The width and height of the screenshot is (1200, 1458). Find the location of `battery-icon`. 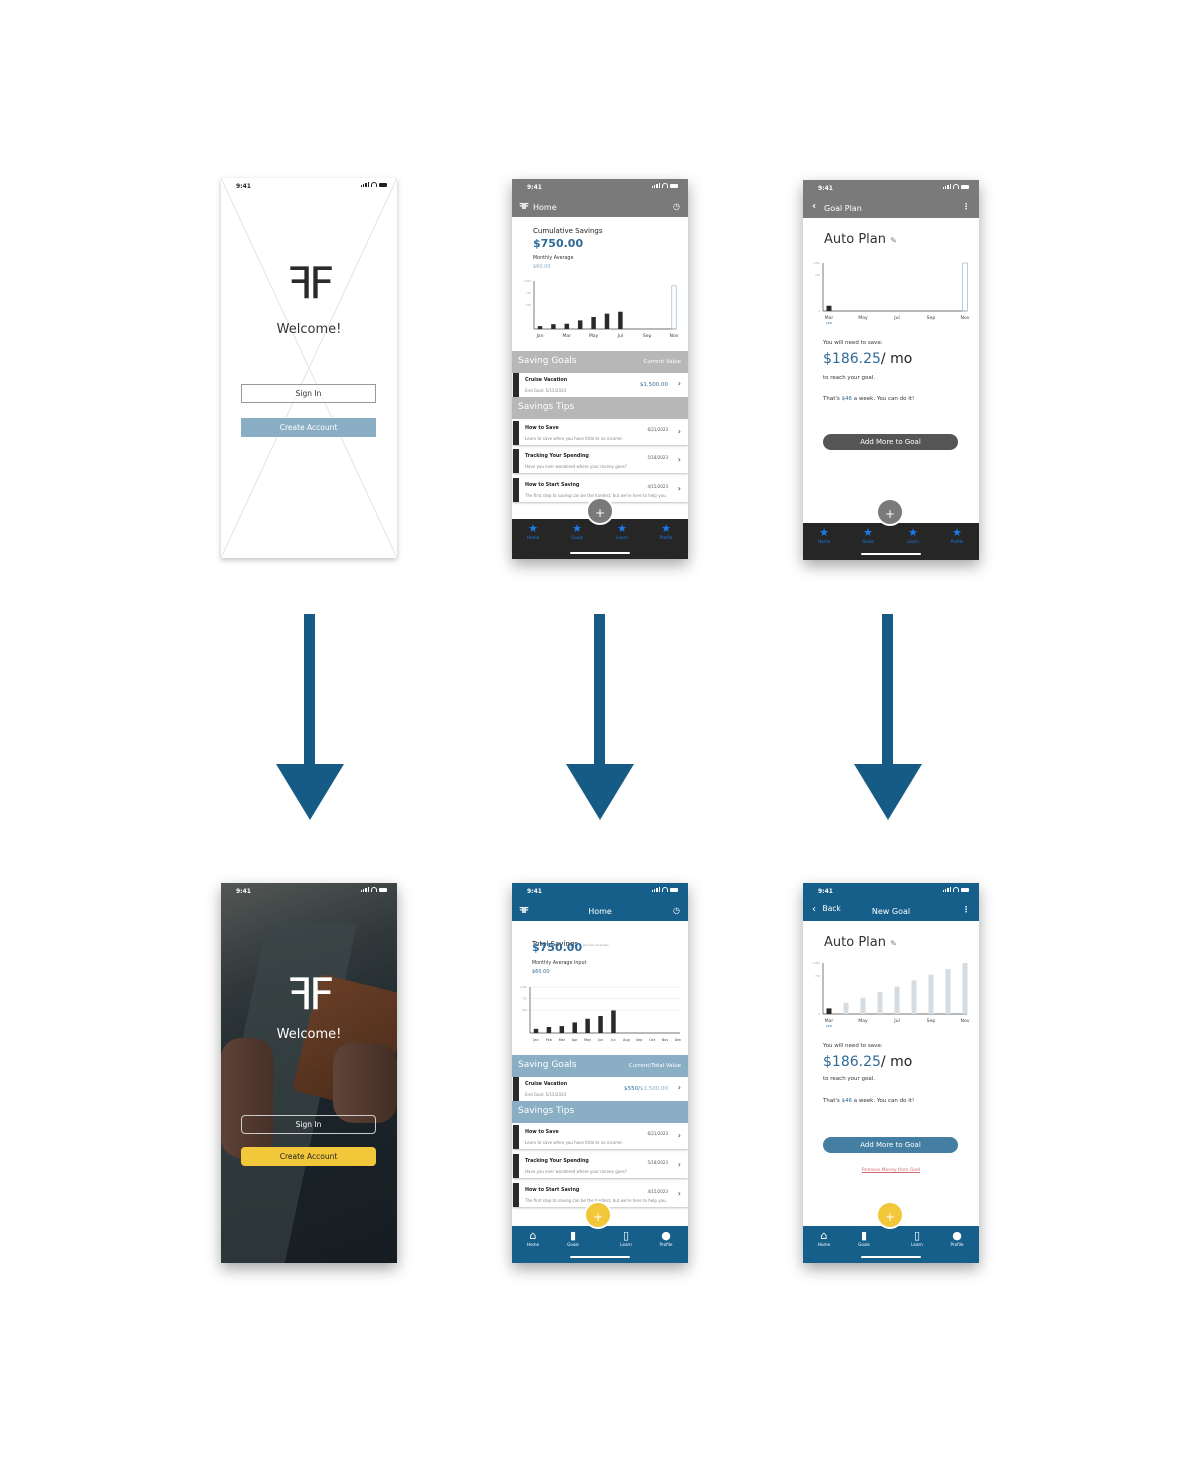

battery-icon is located at coordinates (674, 890).